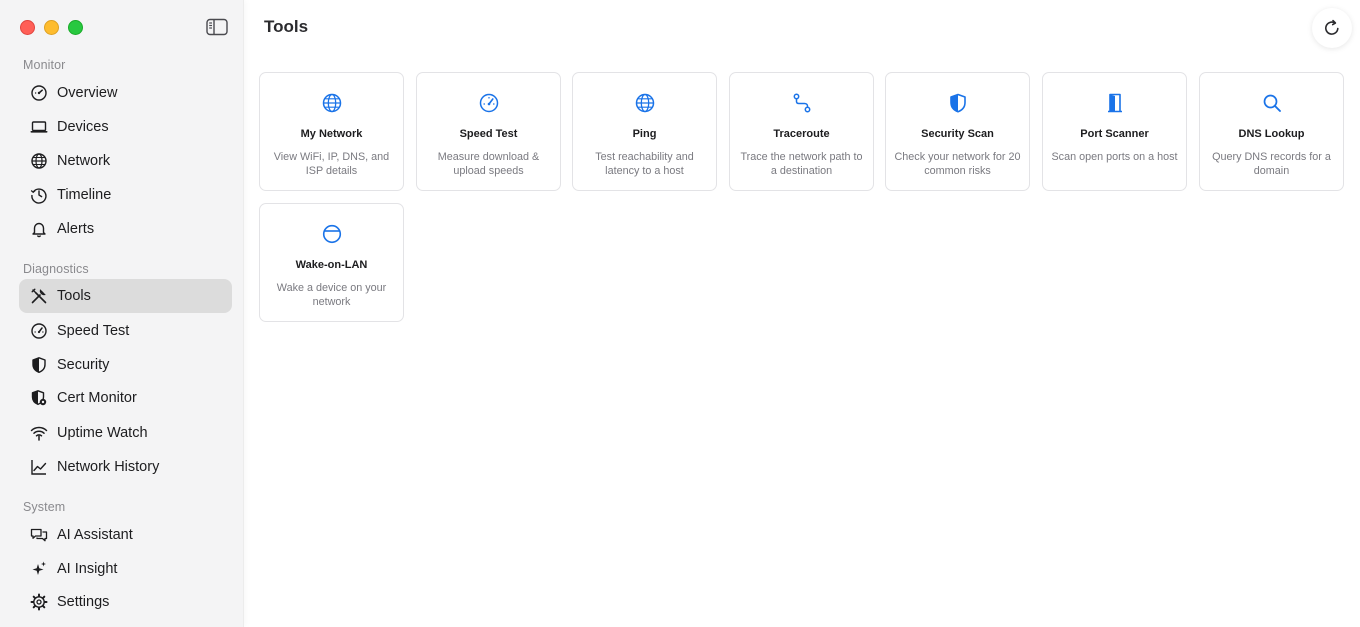 Image resolution: width=1360 pixels, height=627 pixels. Describe the element at coordinates (84, 195) in the screenshot. I see `sidebar-item-label: Timeline` at that location.